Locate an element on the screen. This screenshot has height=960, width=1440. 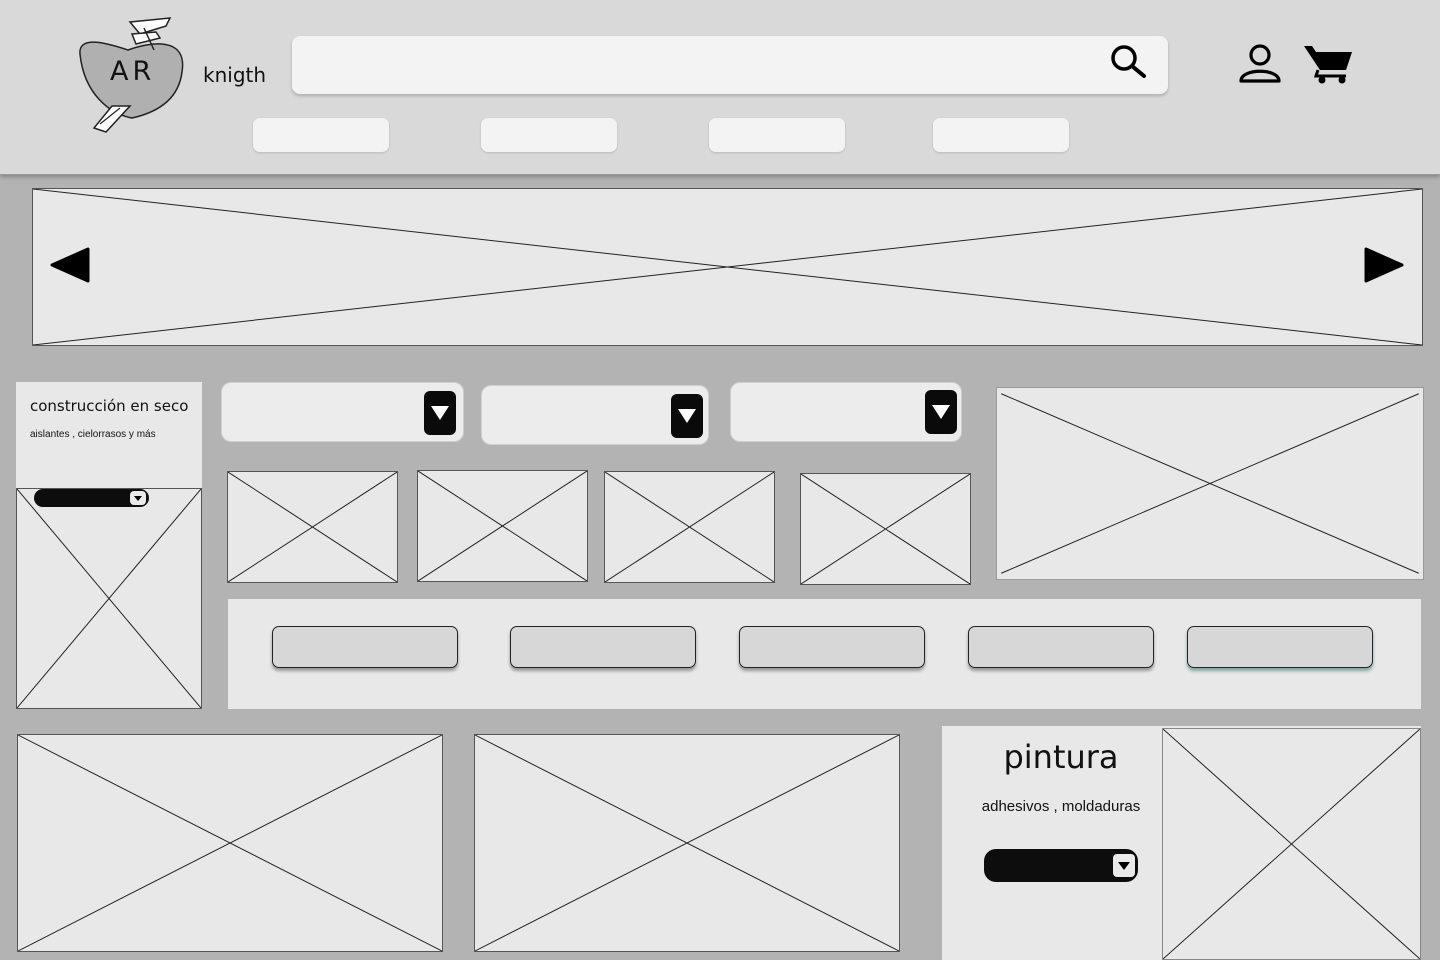
promo-banner is located at coordinates (1210, 483).